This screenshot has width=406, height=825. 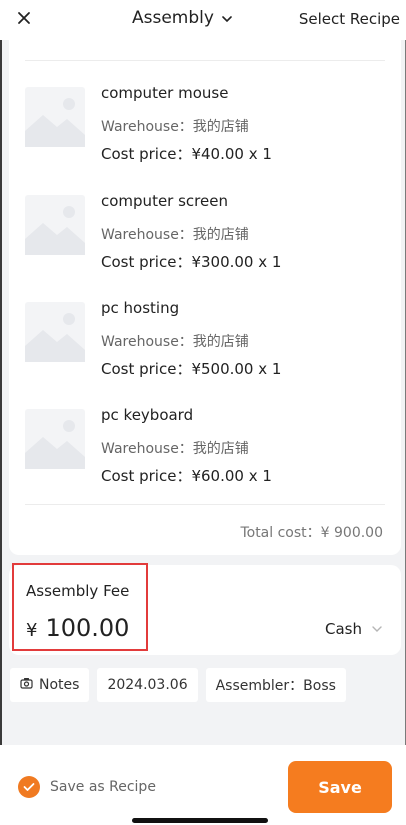 I want to click on item-name: computer screen, so click(x=164, y=201).